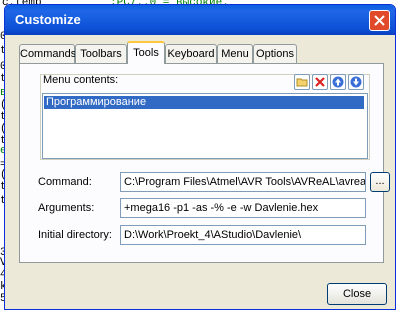  I want to click on move-up-icon, so click(338, 82).